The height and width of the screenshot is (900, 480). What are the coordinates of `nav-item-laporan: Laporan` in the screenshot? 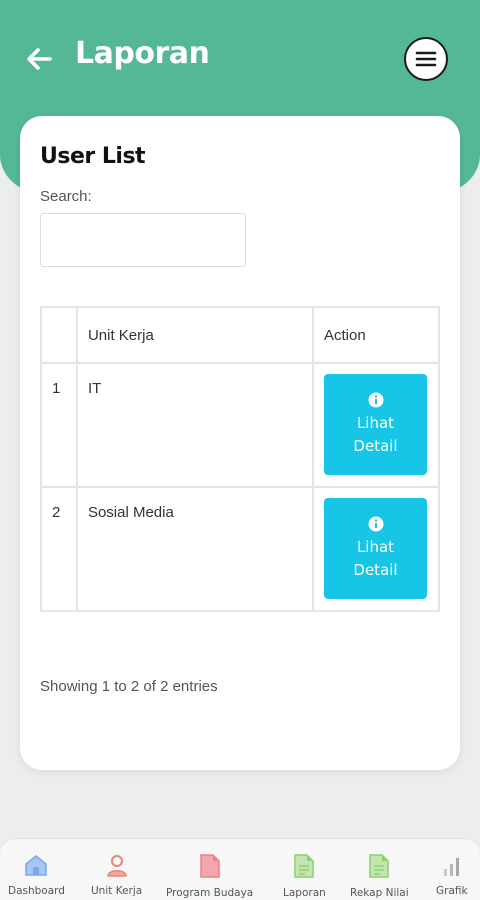 It's located at (304, 876).